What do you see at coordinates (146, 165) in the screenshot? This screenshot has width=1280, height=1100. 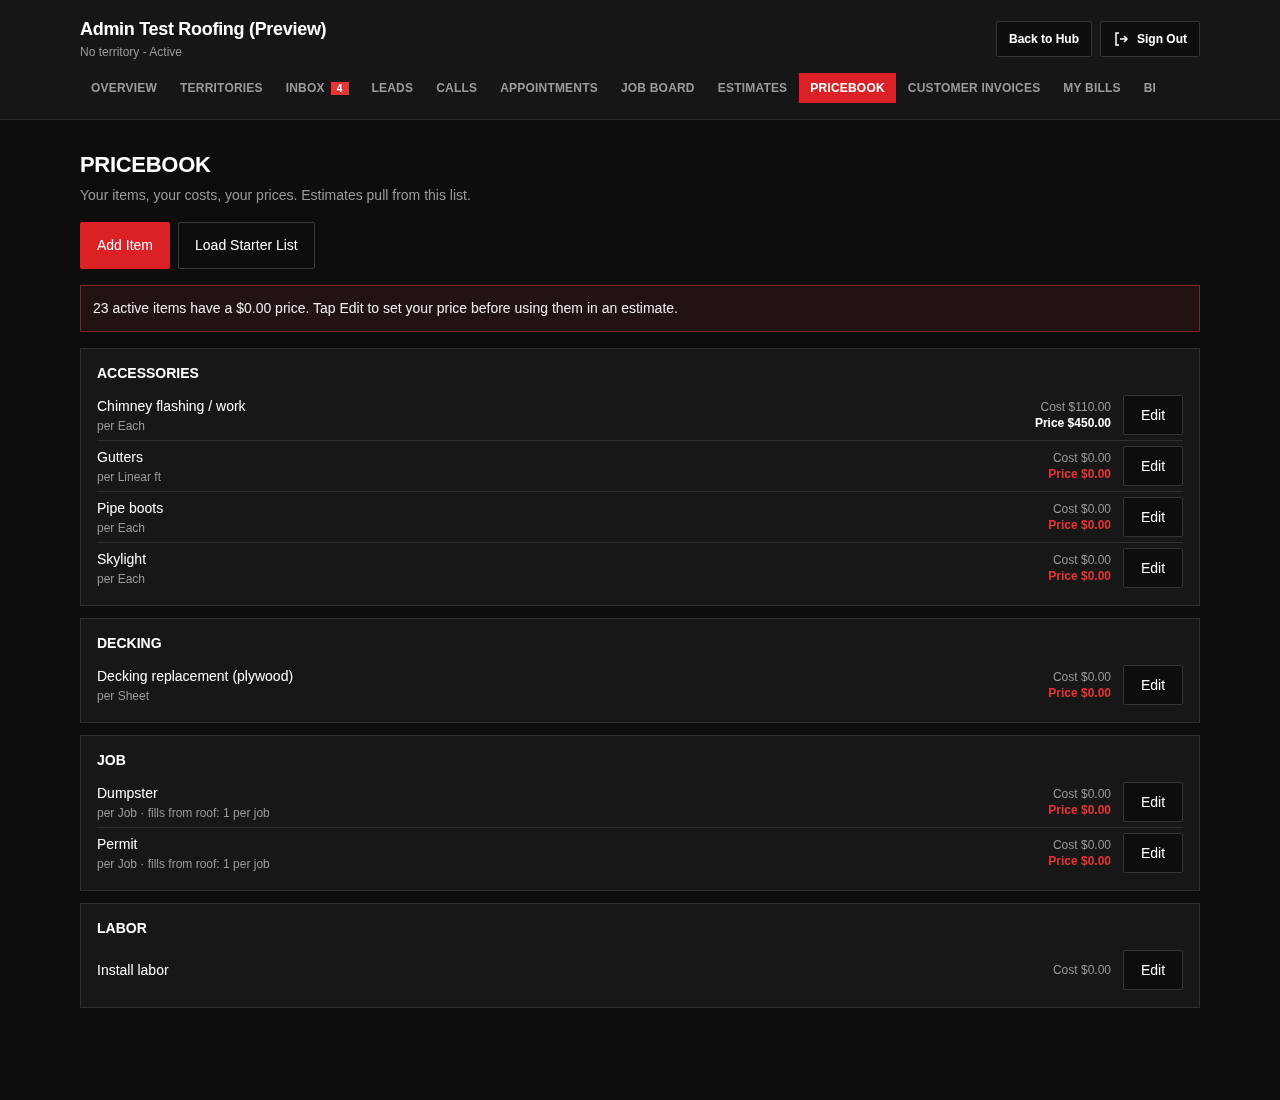 I see `page-title: PRICEBOOK` at bounding box center [146, 165].